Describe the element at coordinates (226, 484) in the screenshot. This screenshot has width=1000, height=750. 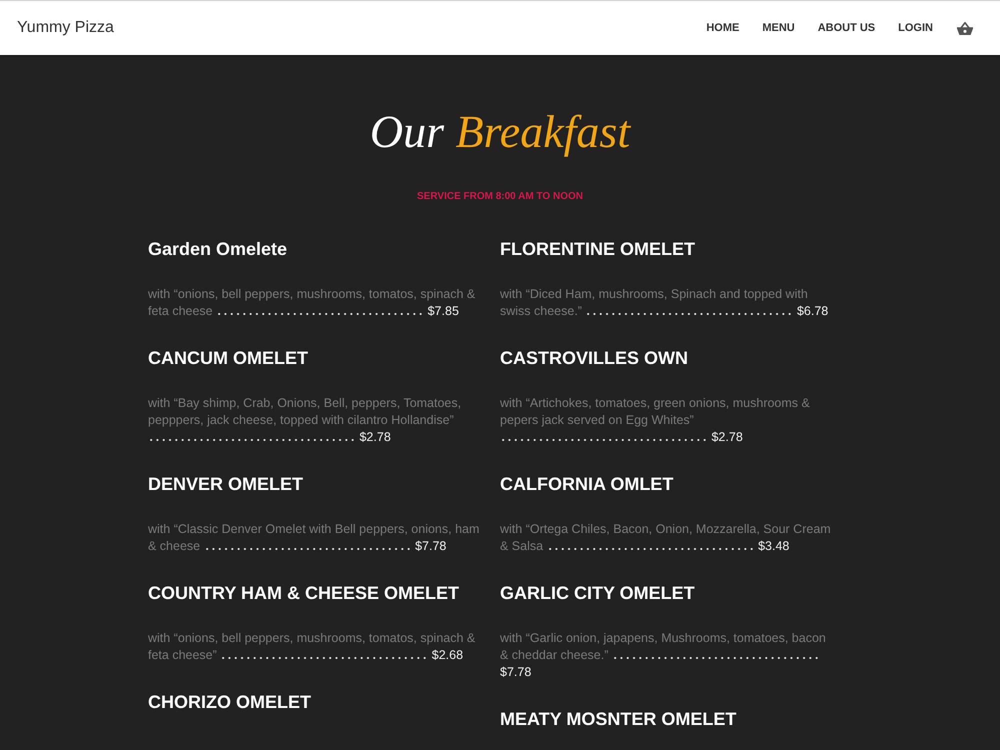
I see `dish-name: DENVER OMELET` at that location.